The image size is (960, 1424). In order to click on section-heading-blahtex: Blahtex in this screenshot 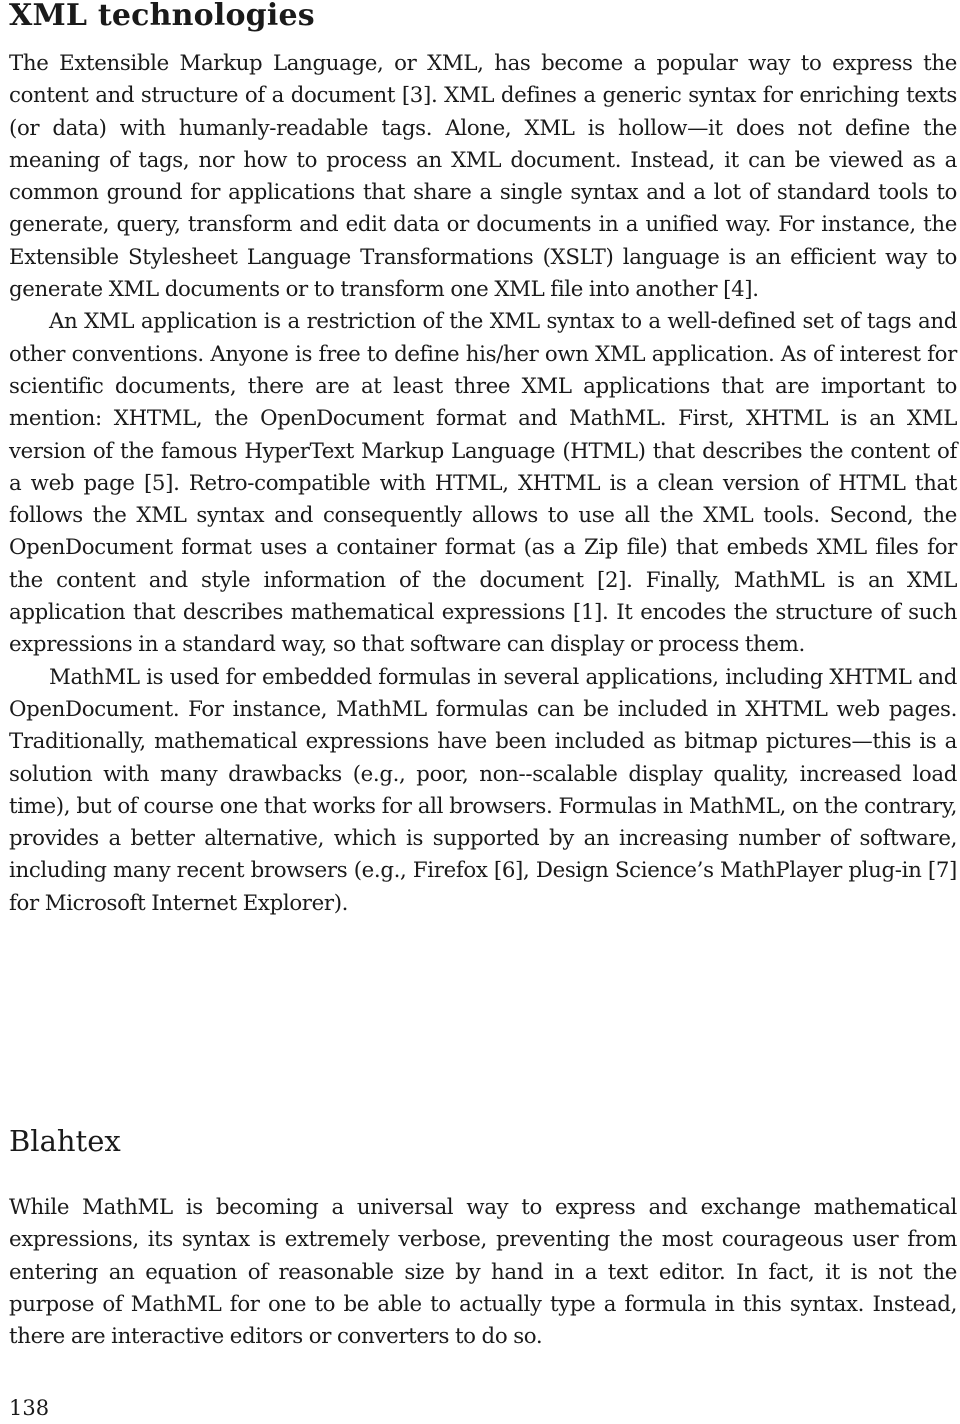, I will do `click(65, 1141)`.